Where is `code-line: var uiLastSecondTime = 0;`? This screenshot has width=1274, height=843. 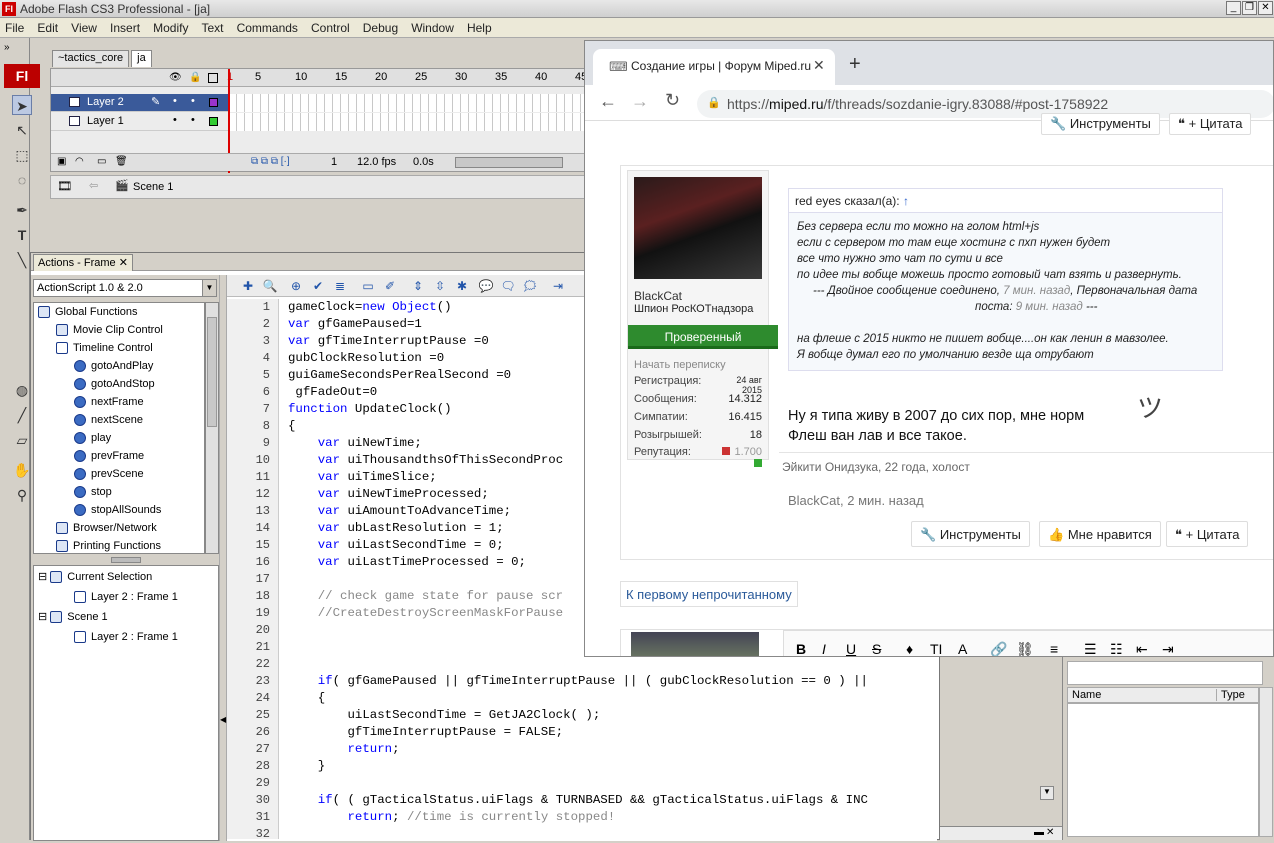 code-line: var uiLastSecondTime = 0; is located at coordinates (396, 545).